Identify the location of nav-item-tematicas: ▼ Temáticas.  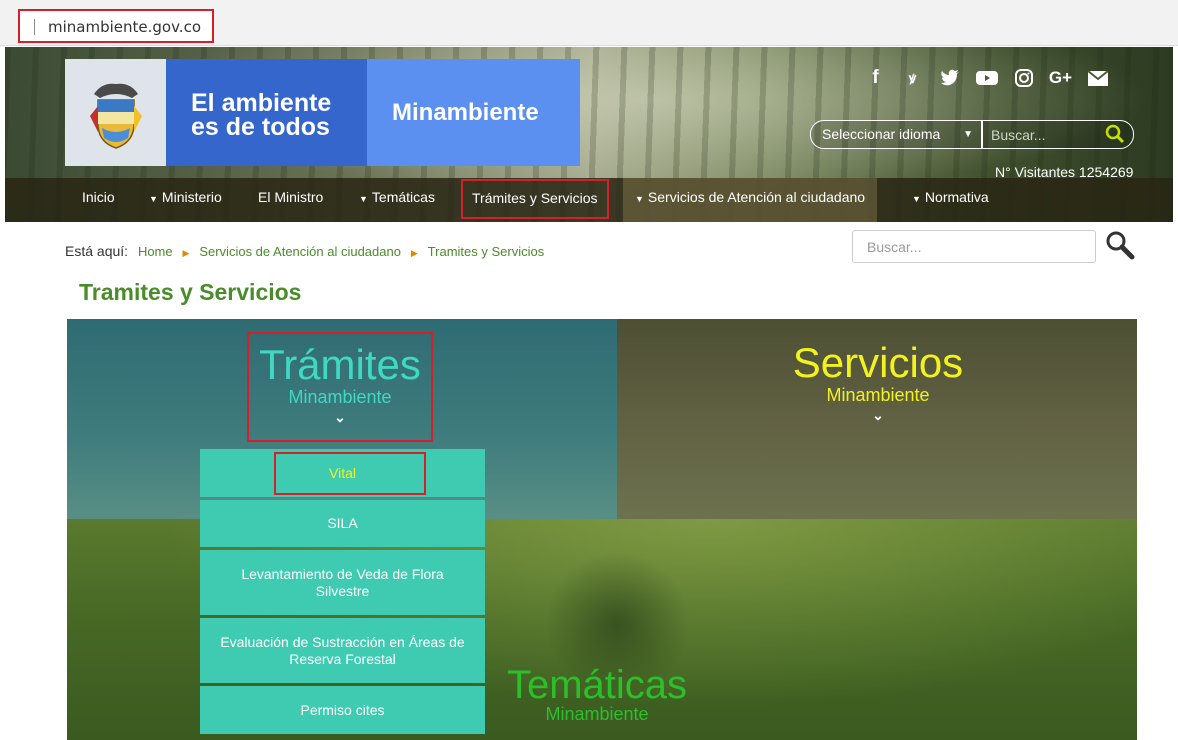
(397, 200).